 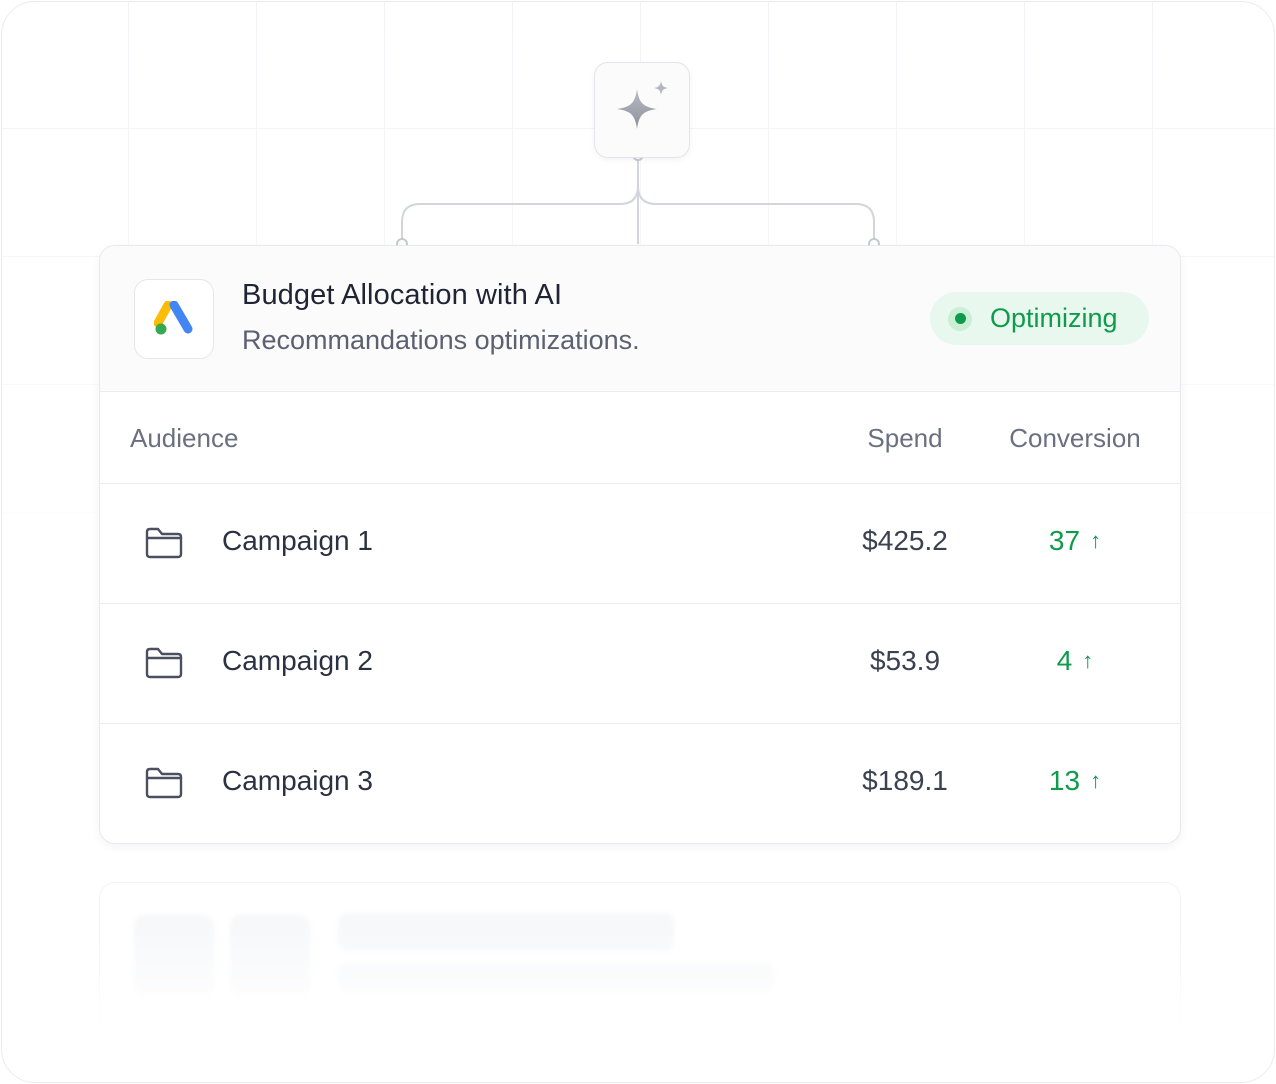 I want to click on column-header-audience: Audience, so click(x=184, y=438).